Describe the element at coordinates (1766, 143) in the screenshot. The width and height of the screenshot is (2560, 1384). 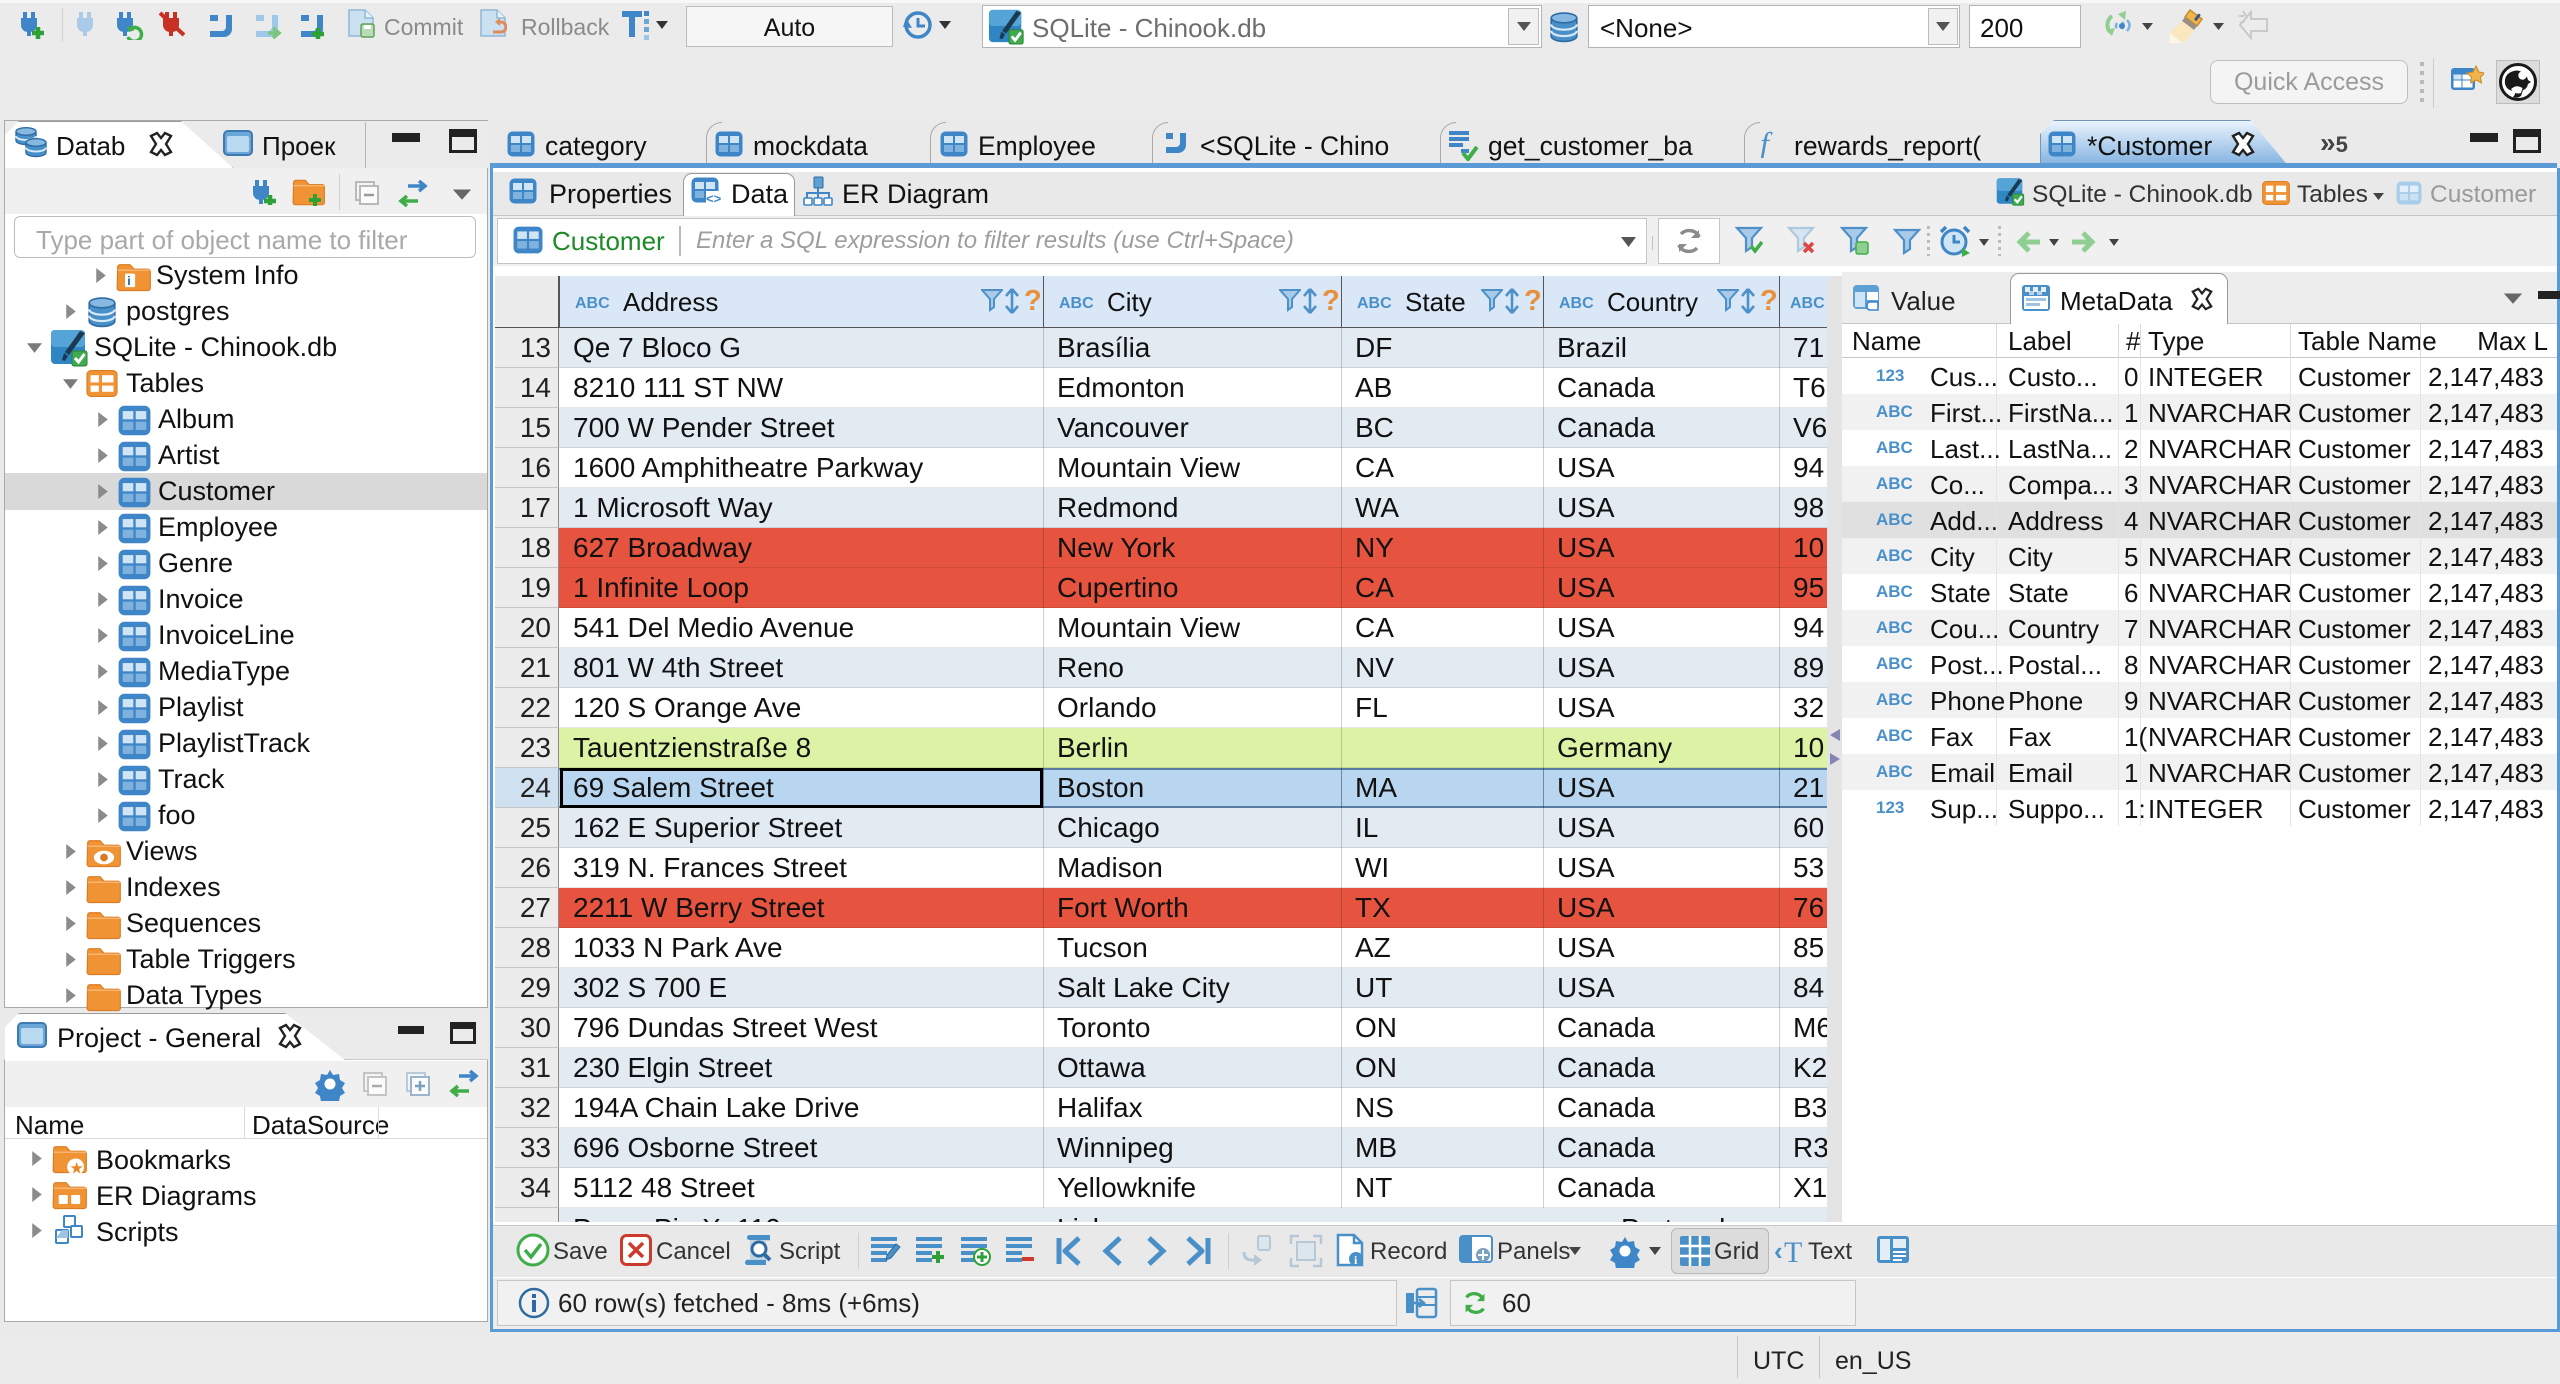
I see `svg-text: f` at that location.